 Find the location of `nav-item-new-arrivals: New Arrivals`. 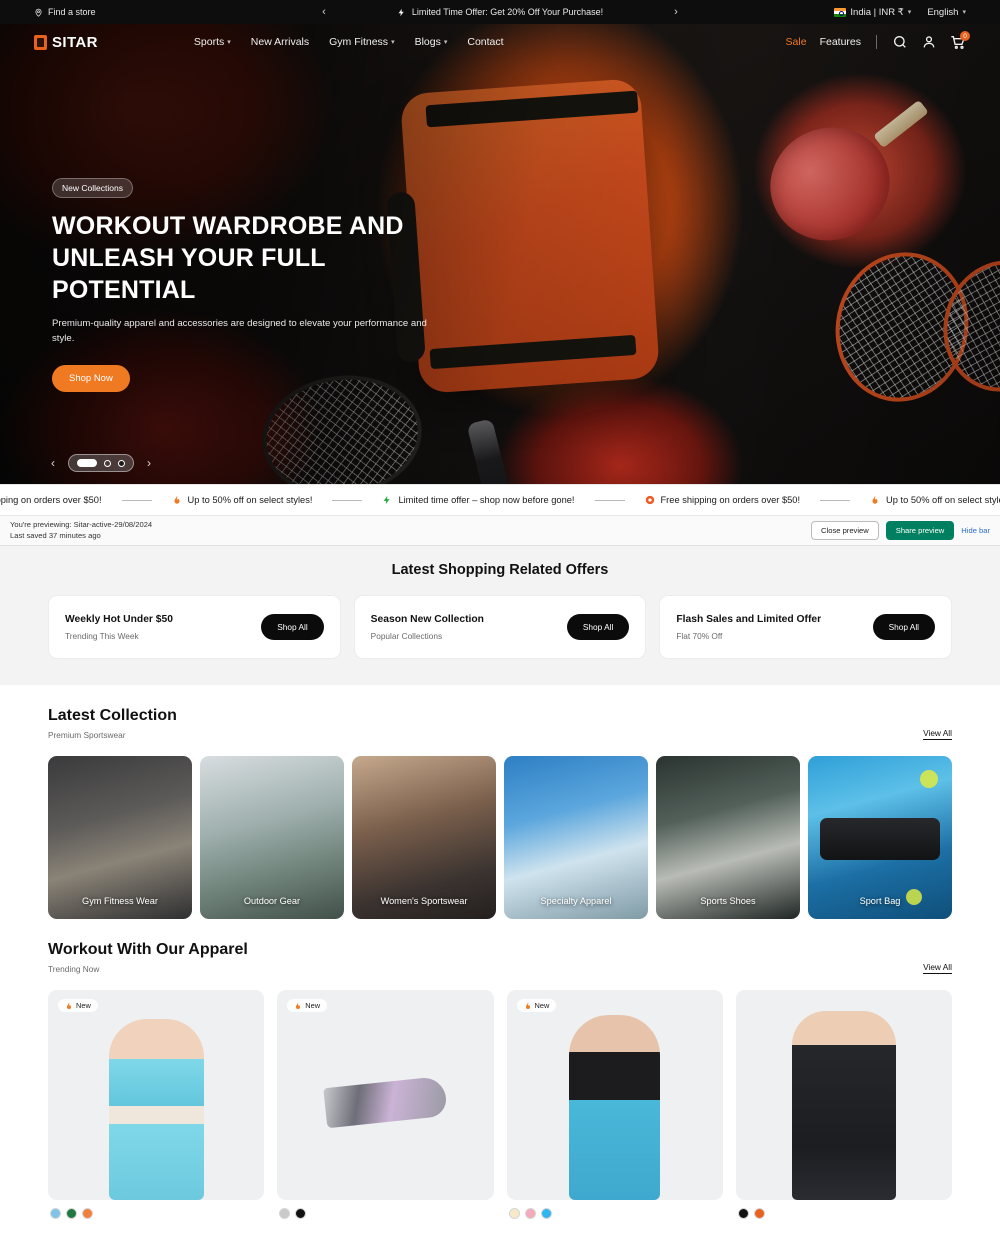

nav-item-new-arrivals: New Arrivals is located at coordinates (280, 42).